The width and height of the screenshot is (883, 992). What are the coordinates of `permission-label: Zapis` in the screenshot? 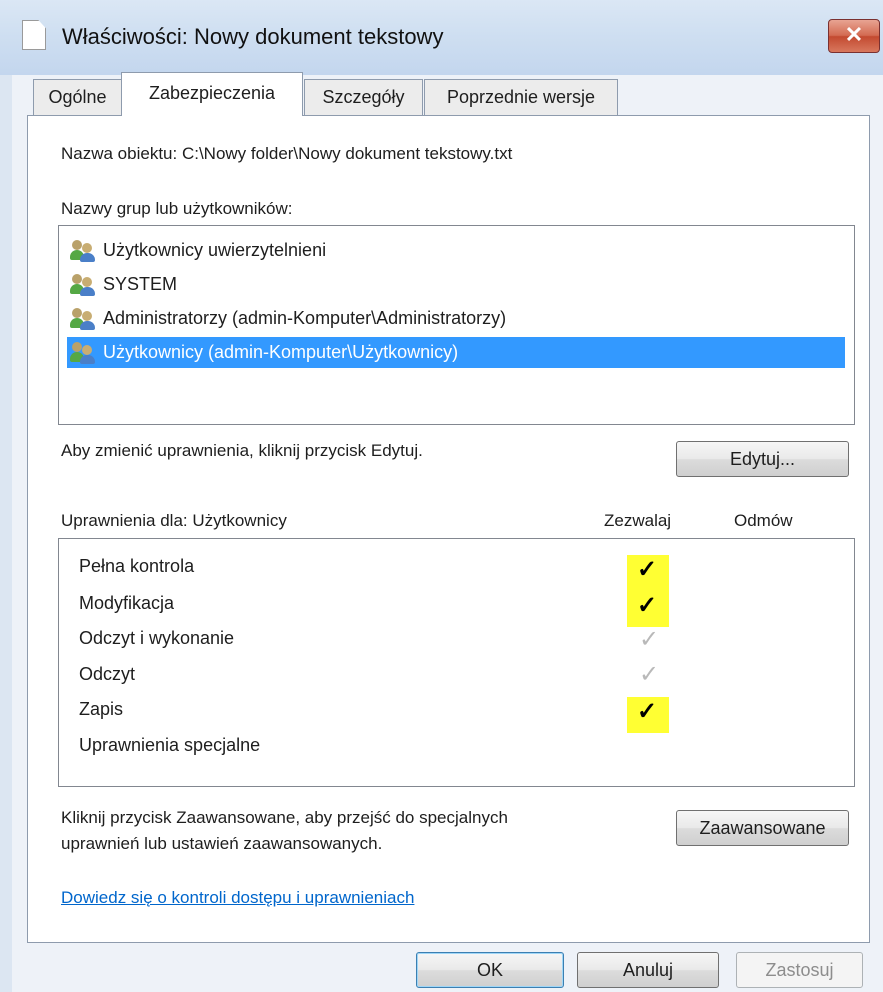 It's located at (101, 709).